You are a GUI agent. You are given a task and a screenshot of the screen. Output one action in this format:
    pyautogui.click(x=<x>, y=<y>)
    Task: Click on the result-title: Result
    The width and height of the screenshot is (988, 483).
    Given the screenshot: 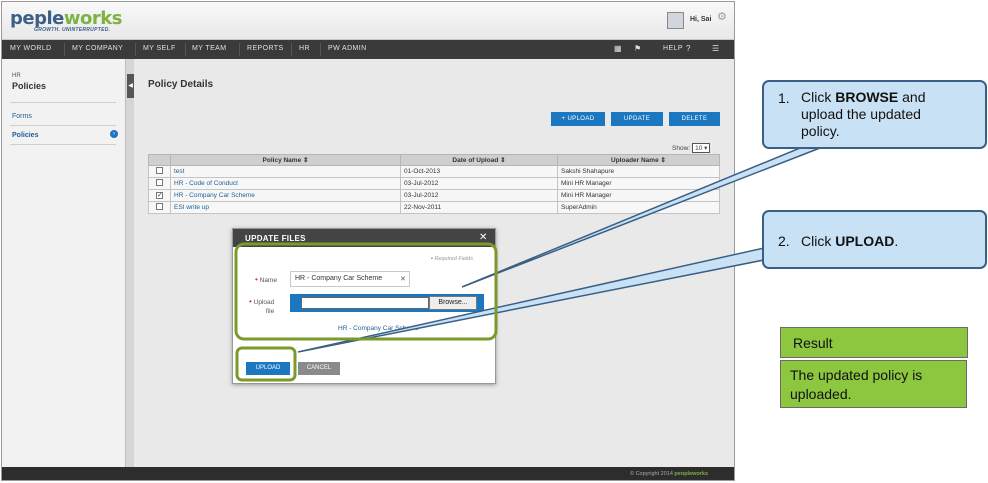 What is the action you would take?
    pyautogui.click(x=874, y=342)
    